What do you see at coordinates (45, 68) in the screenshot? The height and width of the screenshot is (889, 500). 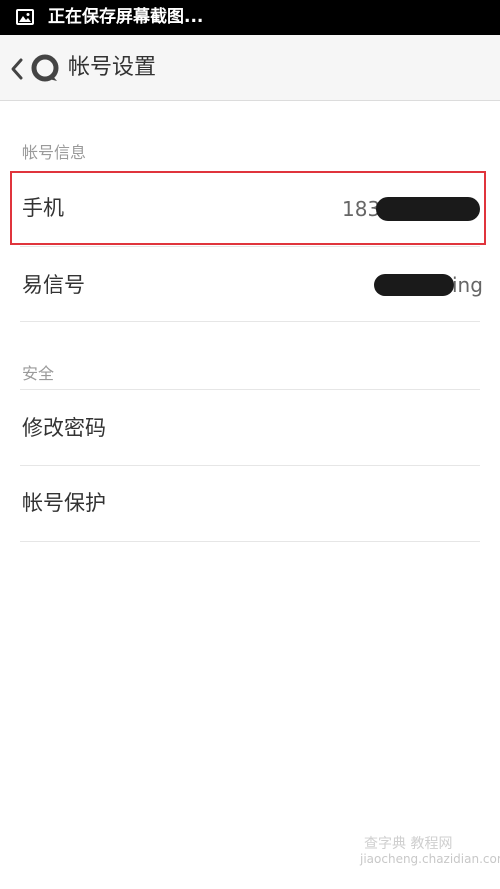 I see `app-logo-icon` at bounding box center [45, 68].